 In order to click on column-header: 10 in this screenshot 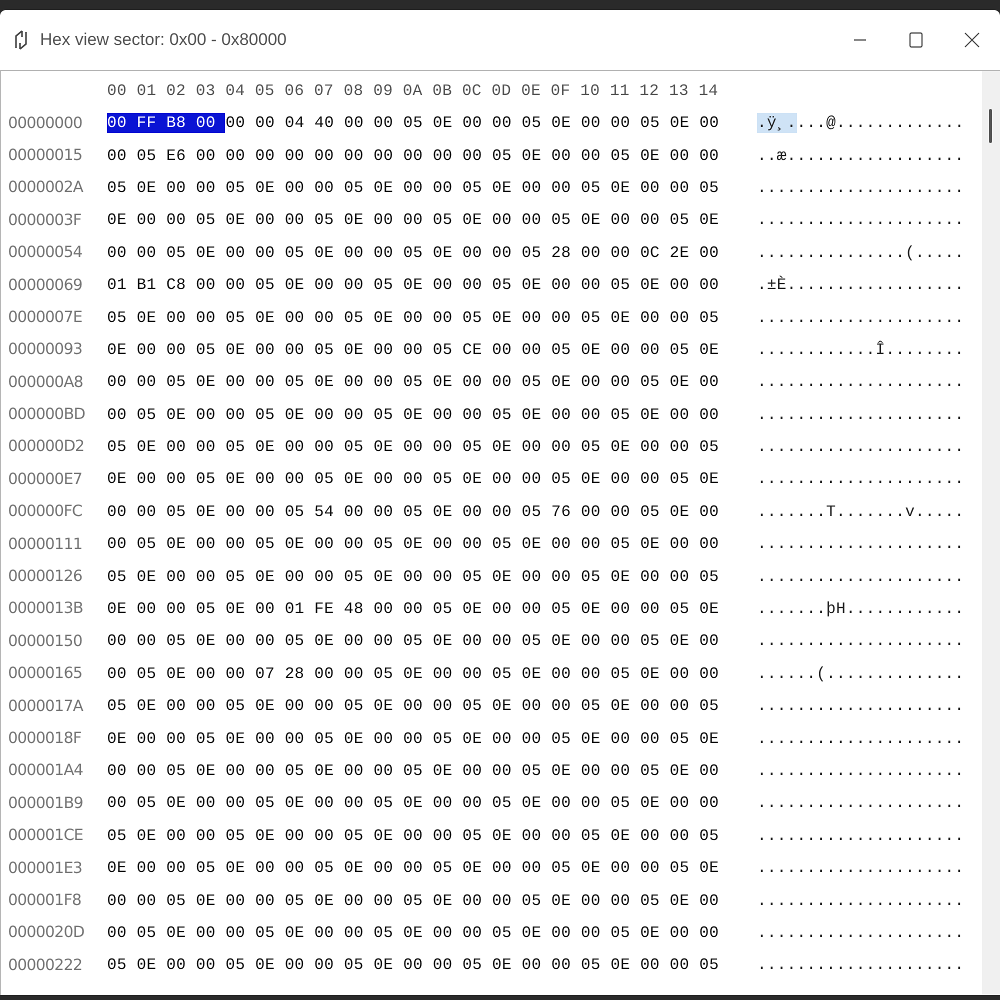, I will do `click(590, 91)`.